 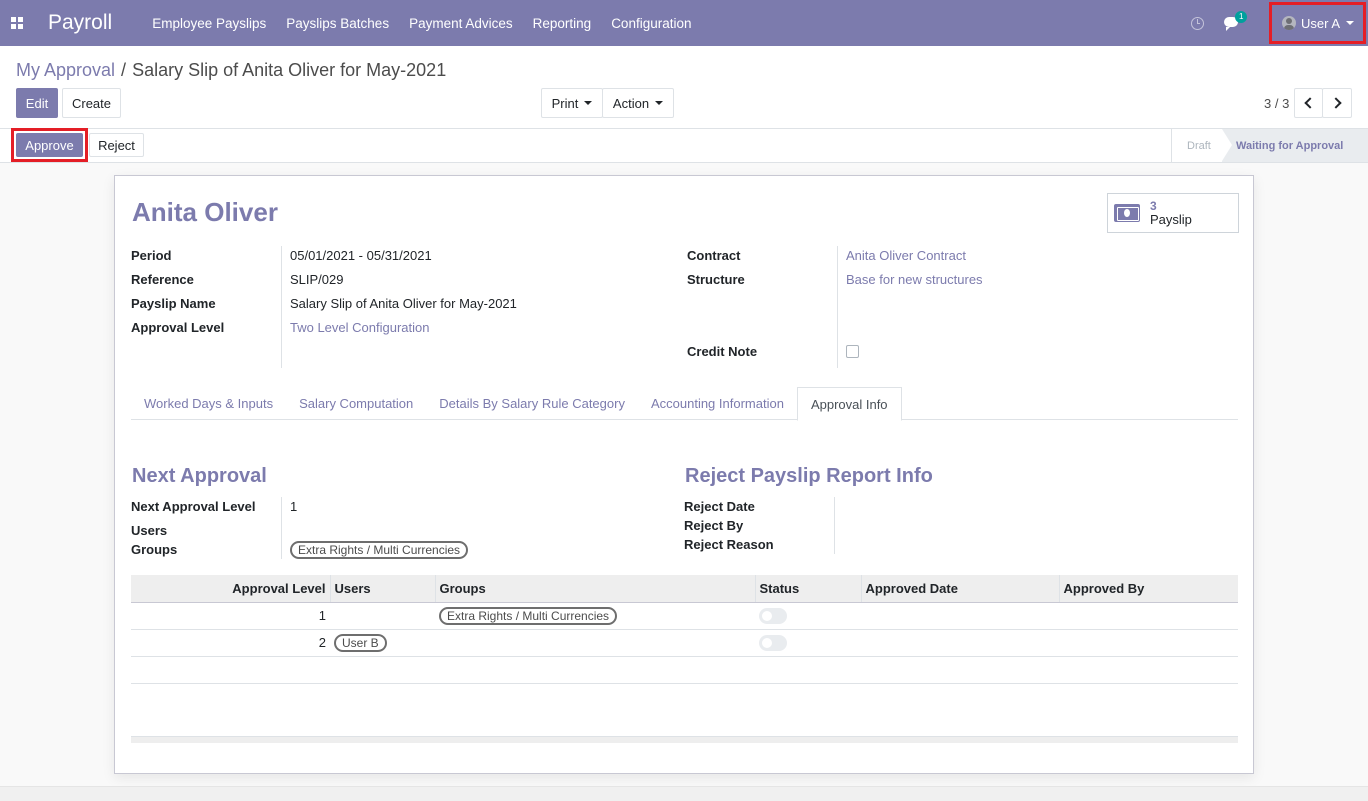 I want to click on pager-next-button, so click(x=1337, y=103).